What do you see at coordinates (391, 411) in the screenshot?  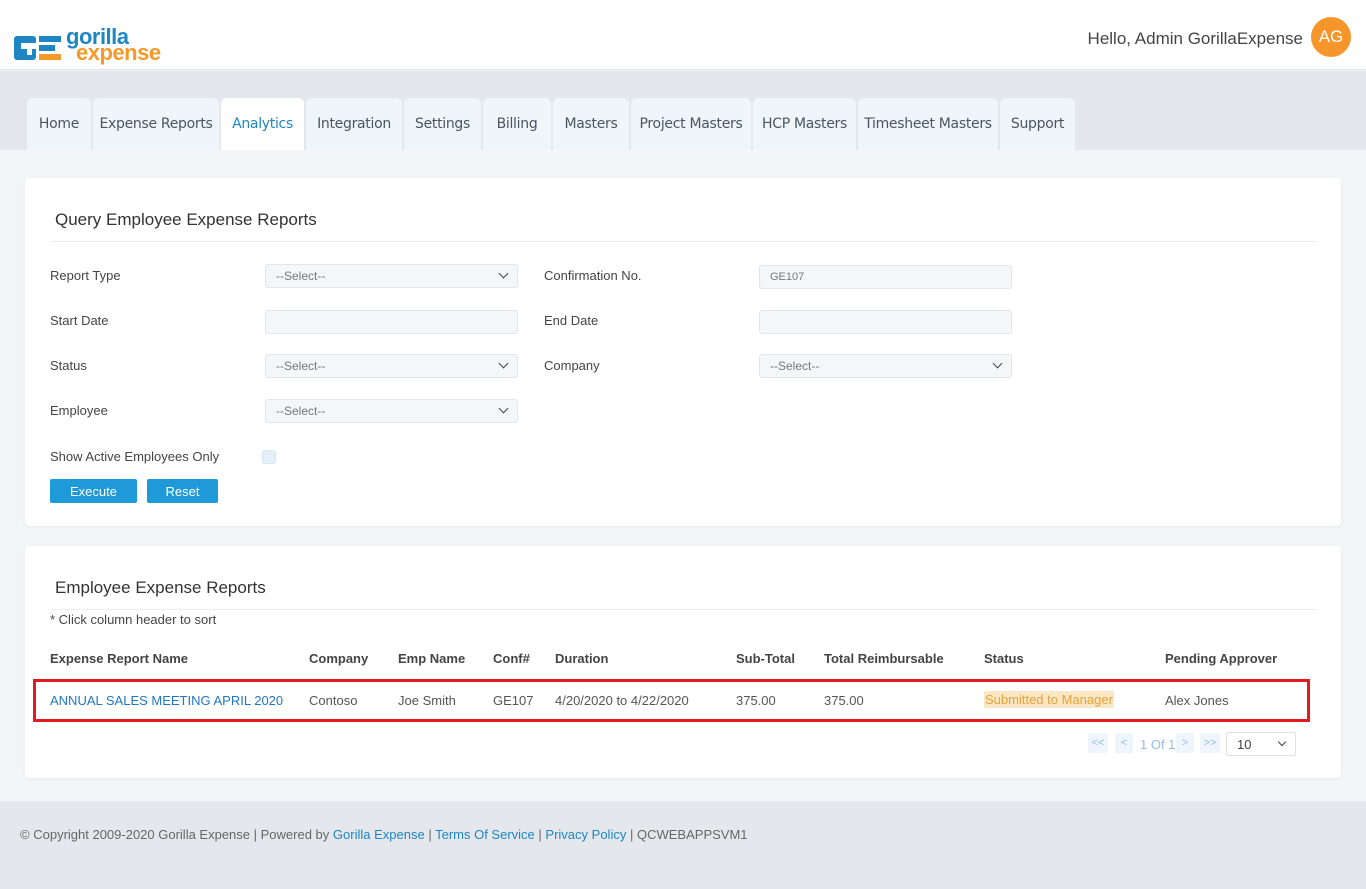 I see `employee-select: --Select--` at bounding box center [391, 411].